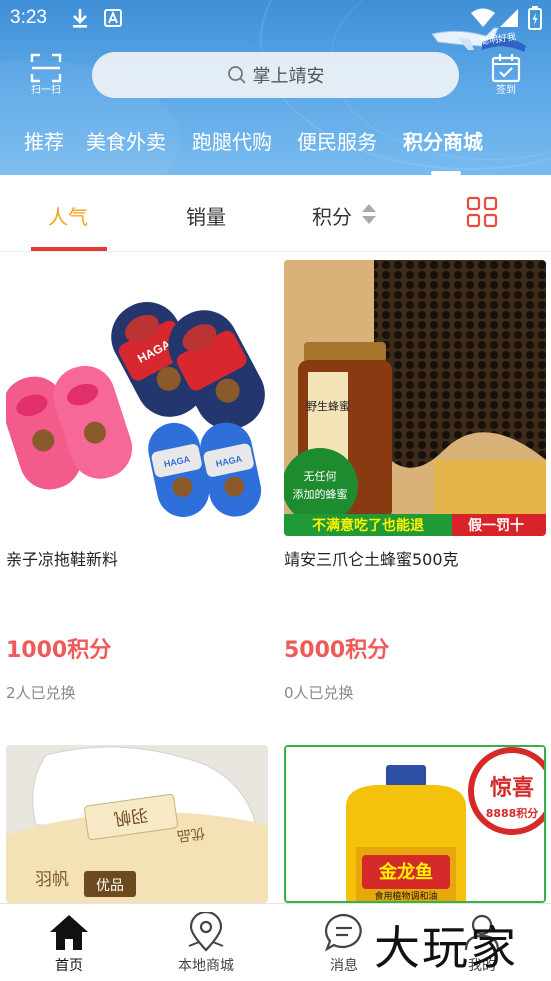 The height and width of the screenshot is (981, 551). I want to click on badge-text: 添加的蜂蜜, so click(320, 494).